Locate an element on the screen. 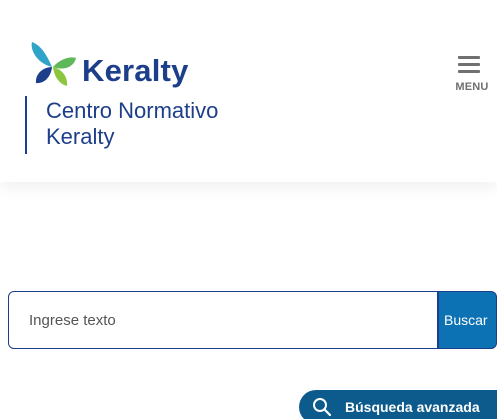 This screenshot has height=419, width=497. search-input is located at coordinates (223, 320).